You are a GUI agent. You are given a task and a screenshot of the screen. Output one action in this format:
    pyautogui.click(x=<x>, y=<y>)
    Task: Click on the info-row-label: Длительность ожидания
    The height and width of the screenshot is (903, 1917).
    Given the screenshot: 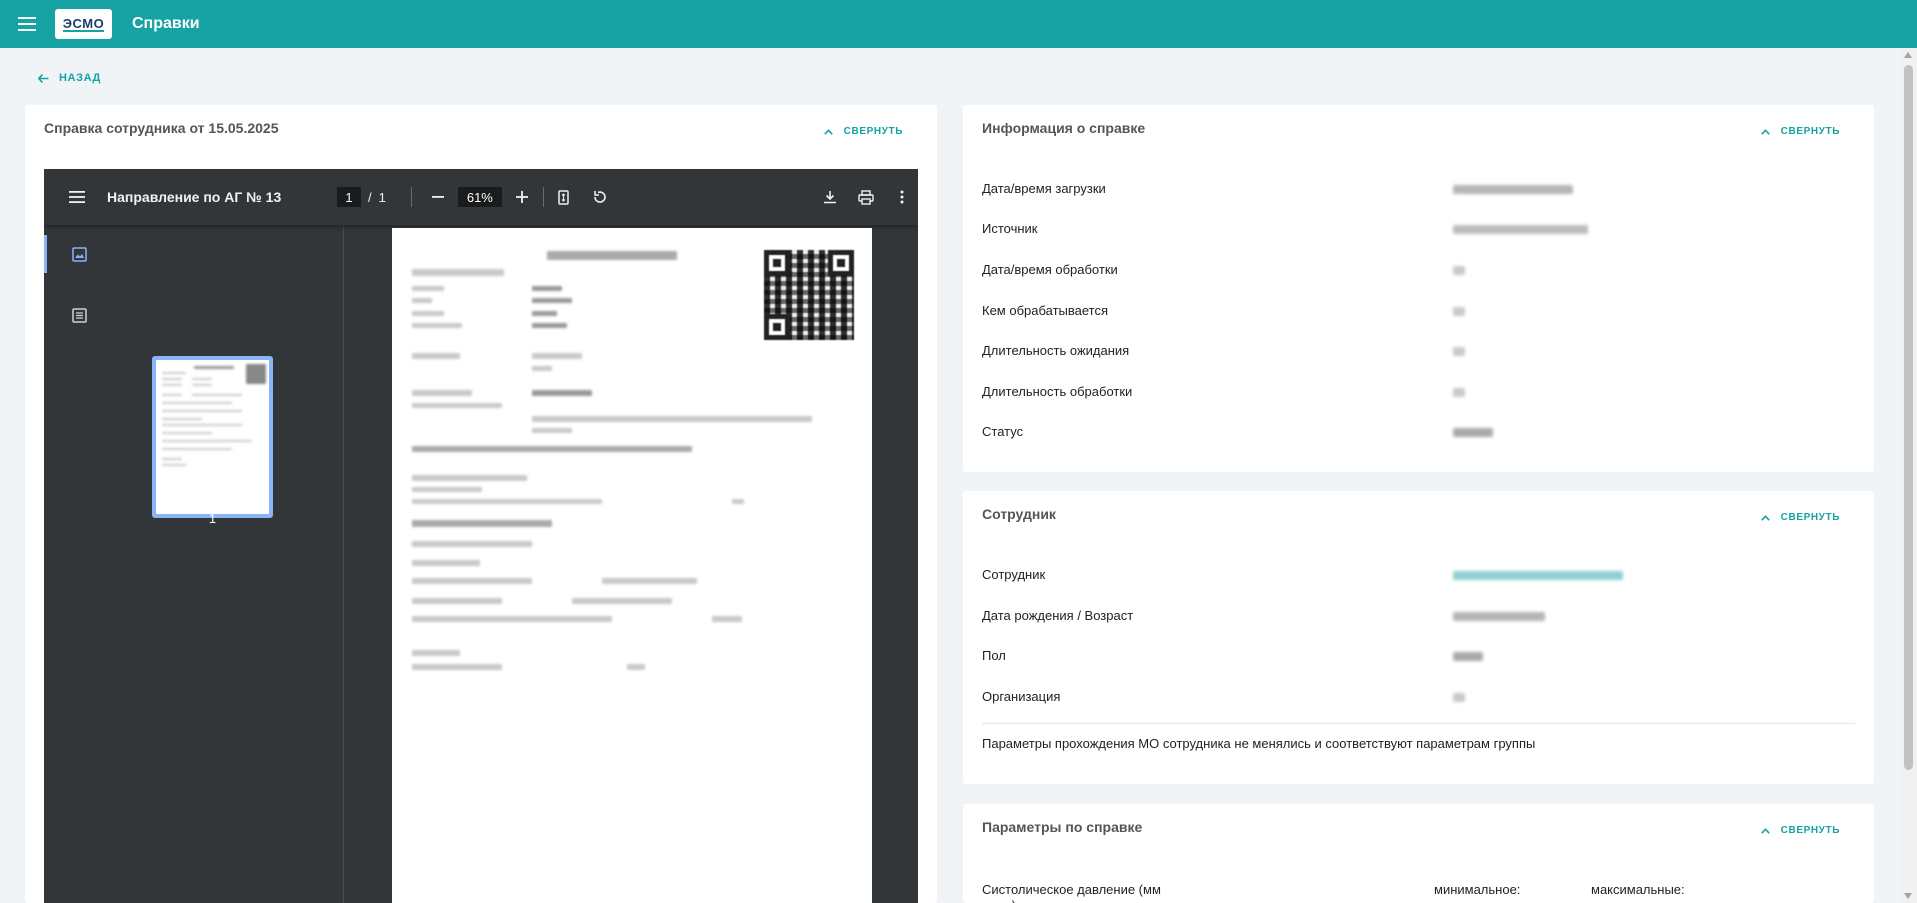 What is the action you would take?
    pyautogui.click(x=1056, y=350)
    